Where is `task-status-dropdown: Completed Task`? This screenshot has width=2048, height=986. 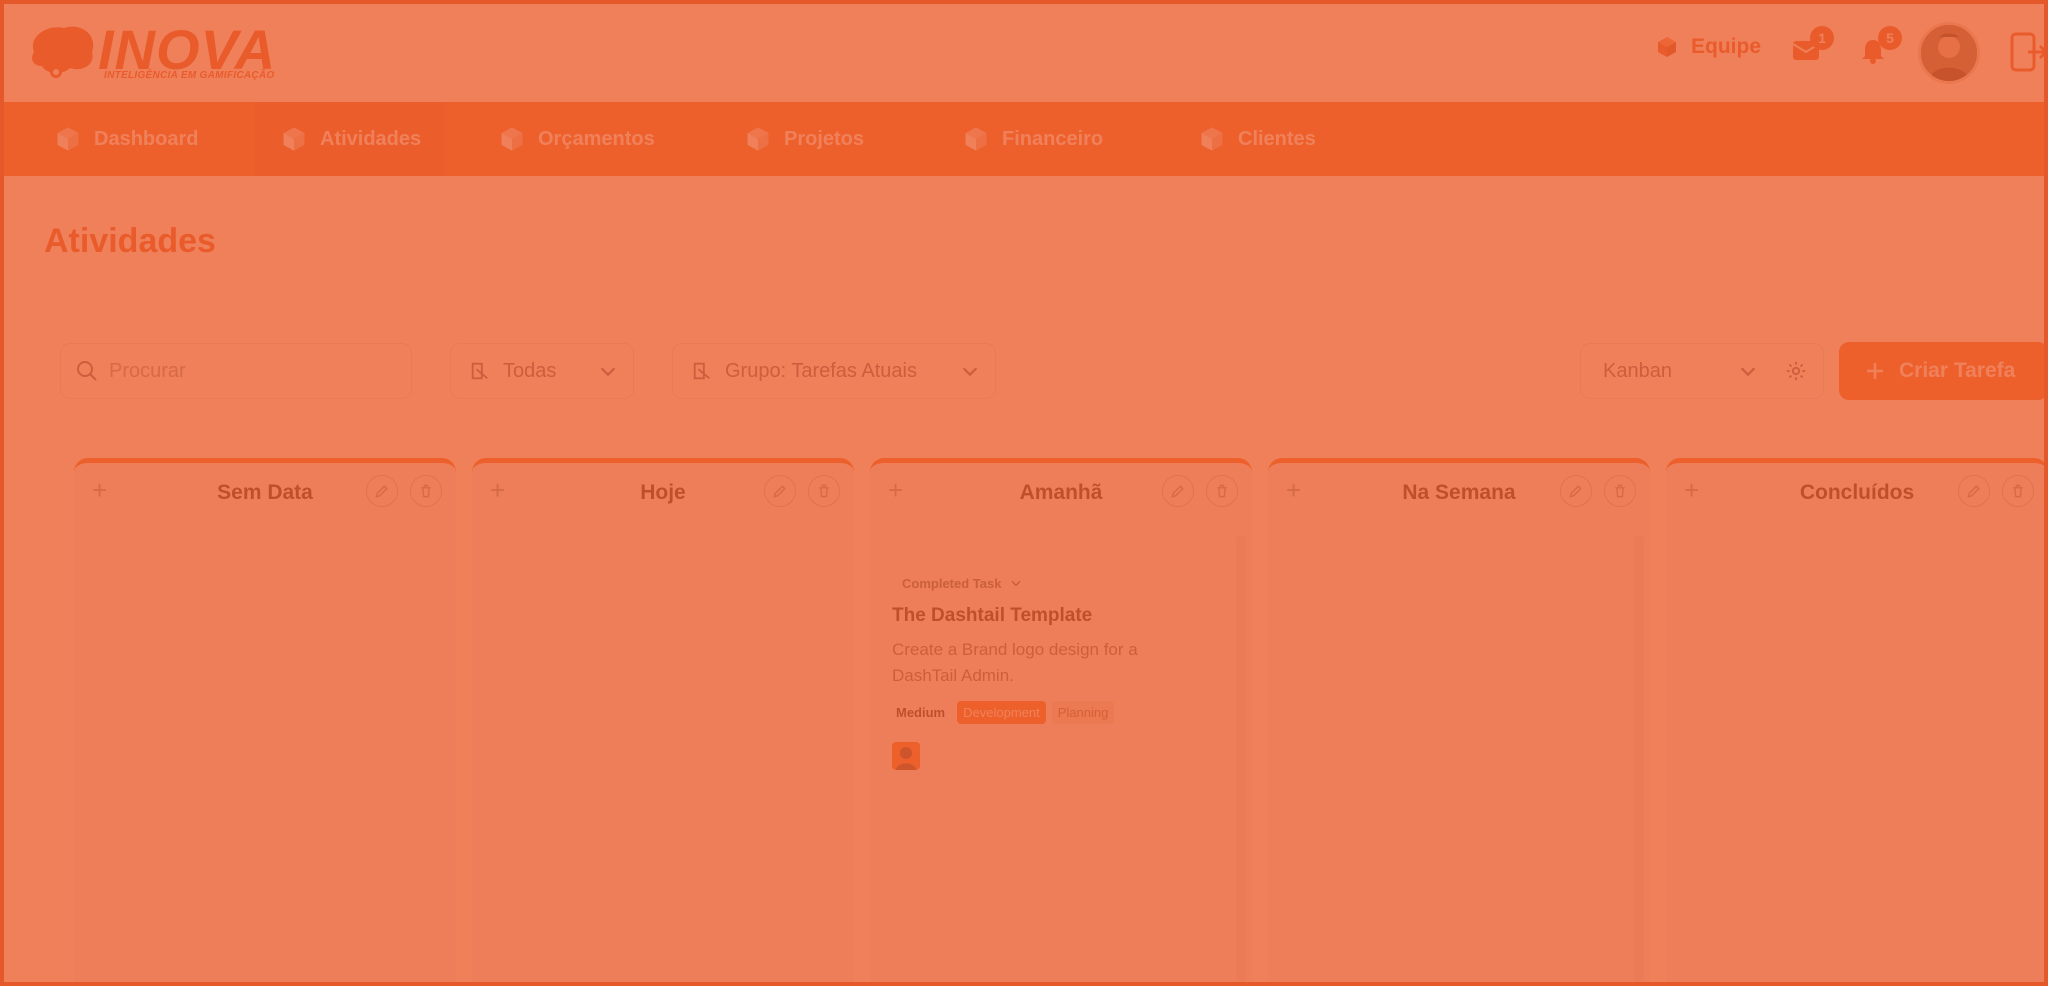
task-status-dropdown: Completed Task is located at coordinates (1057, 583).